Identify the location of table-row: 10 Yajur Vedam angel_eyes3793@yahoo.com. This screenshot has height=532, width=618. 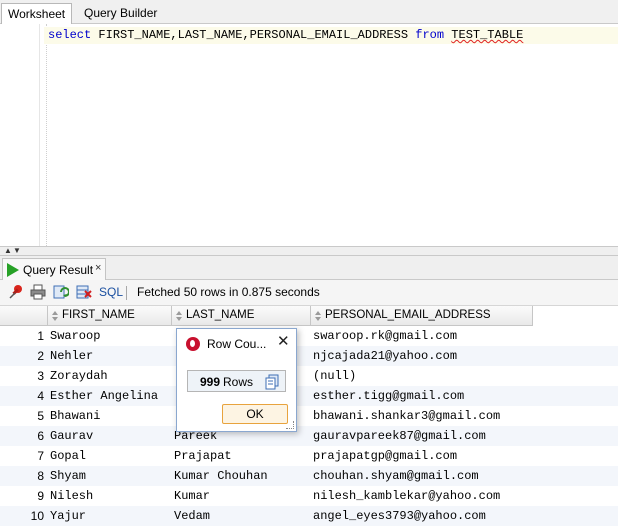
(309, 516).